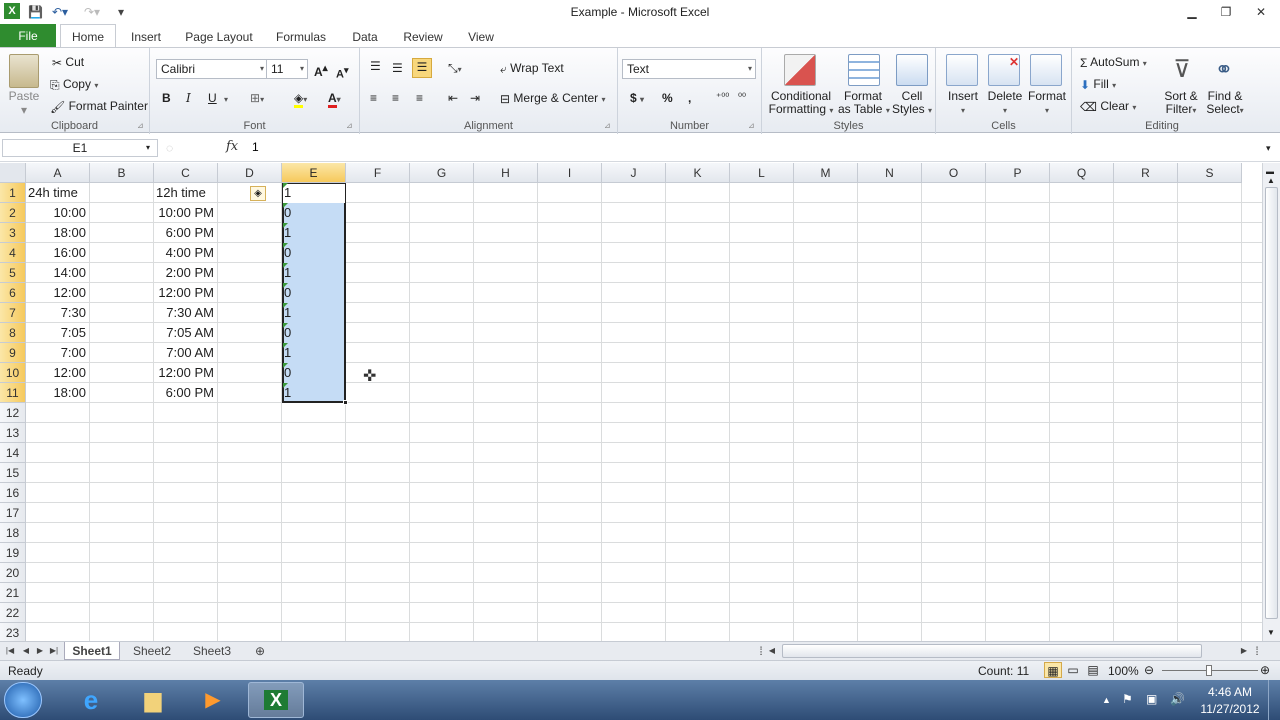 Image resolution: width=1280 pixels, height=720 pixels. Describe the element at coordinates (1181, 103) in the screenshot. I see `sort-filter-button: Sort & Filter▾` at that location.